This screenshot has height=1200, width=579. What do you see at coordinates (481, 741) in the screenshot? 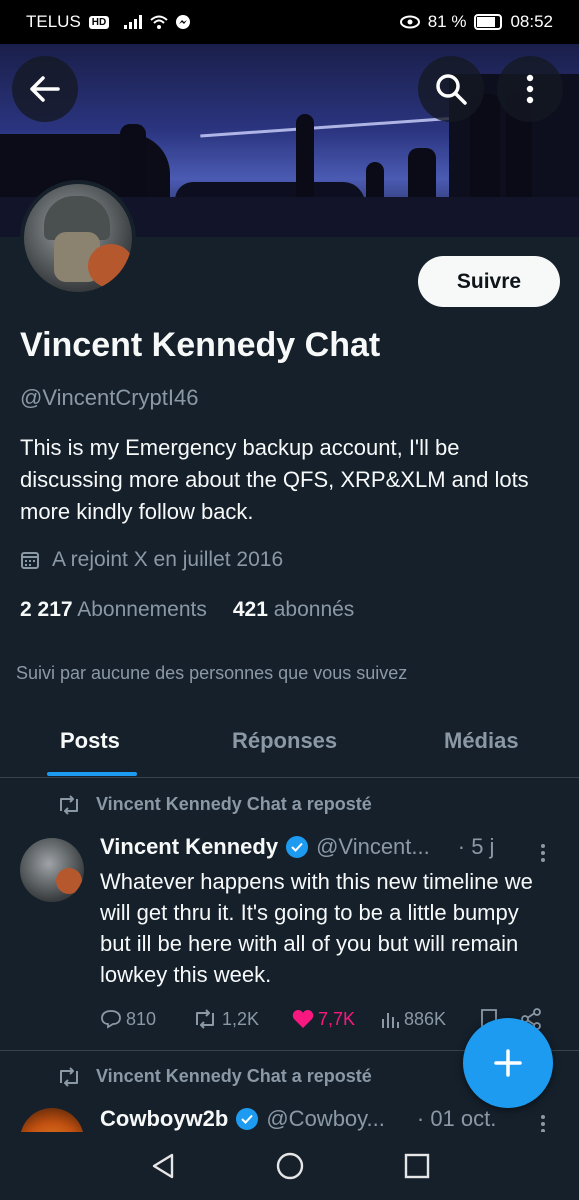
I see `tab-media: Médias` at bounding box center [481, 741].